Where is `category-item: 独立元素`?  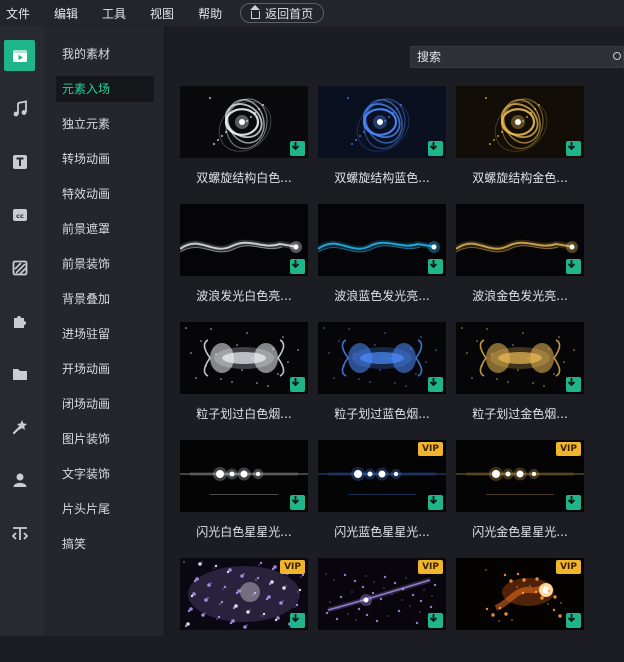
category-item: 独立元素 is located at coordinates (105, 124).